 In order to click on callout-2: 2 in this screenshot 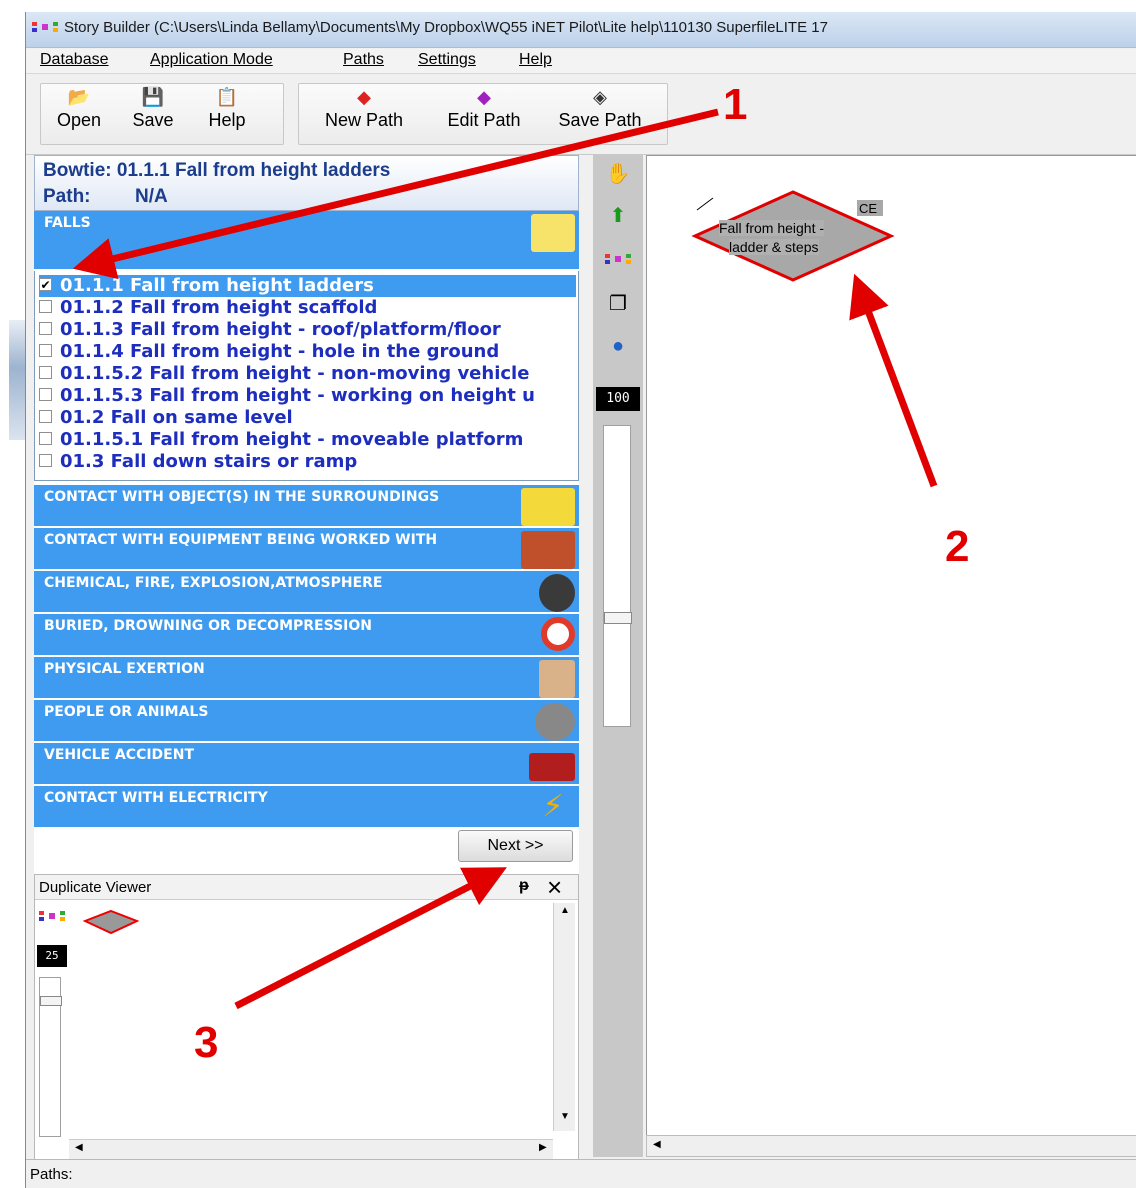, I will do `click(957, 546)`.